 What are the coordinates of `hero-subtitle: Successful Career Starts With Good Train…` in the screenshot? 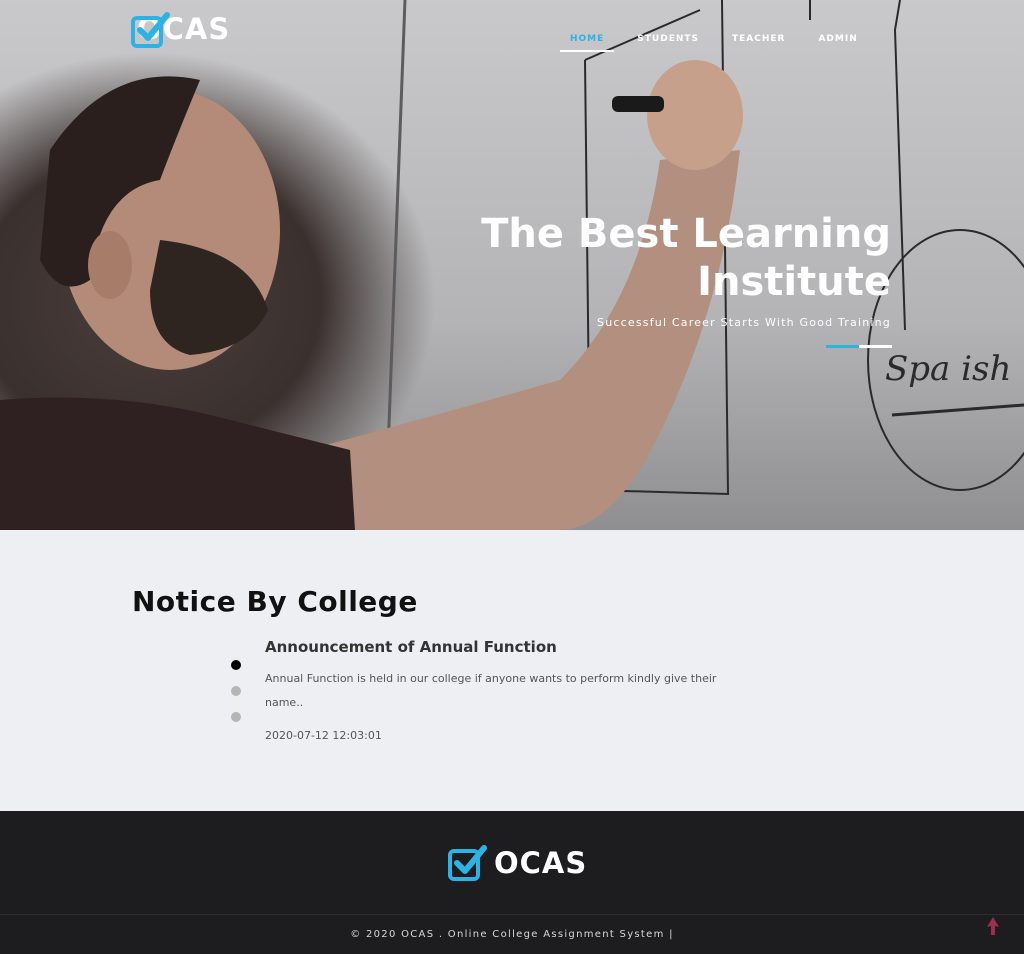 It's located at (744, 322).